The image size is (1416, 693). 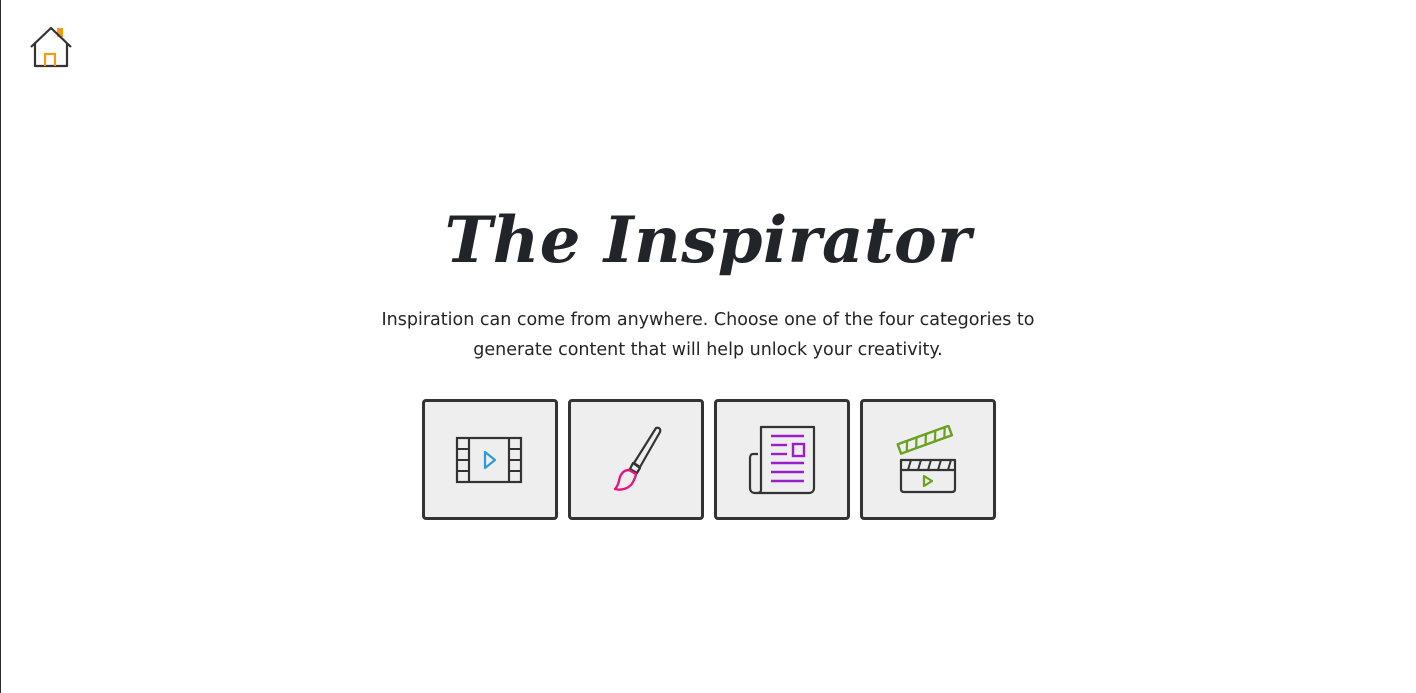 I want to click on video-category-button, so click(x=490, y=459).